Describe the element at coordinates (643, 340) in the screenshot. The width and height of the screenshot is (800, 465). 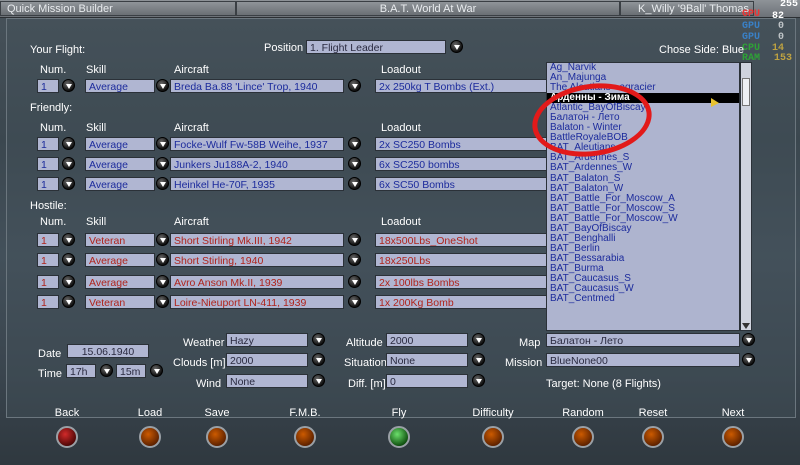
I see `map-field: Балатон - Лето` at that location.